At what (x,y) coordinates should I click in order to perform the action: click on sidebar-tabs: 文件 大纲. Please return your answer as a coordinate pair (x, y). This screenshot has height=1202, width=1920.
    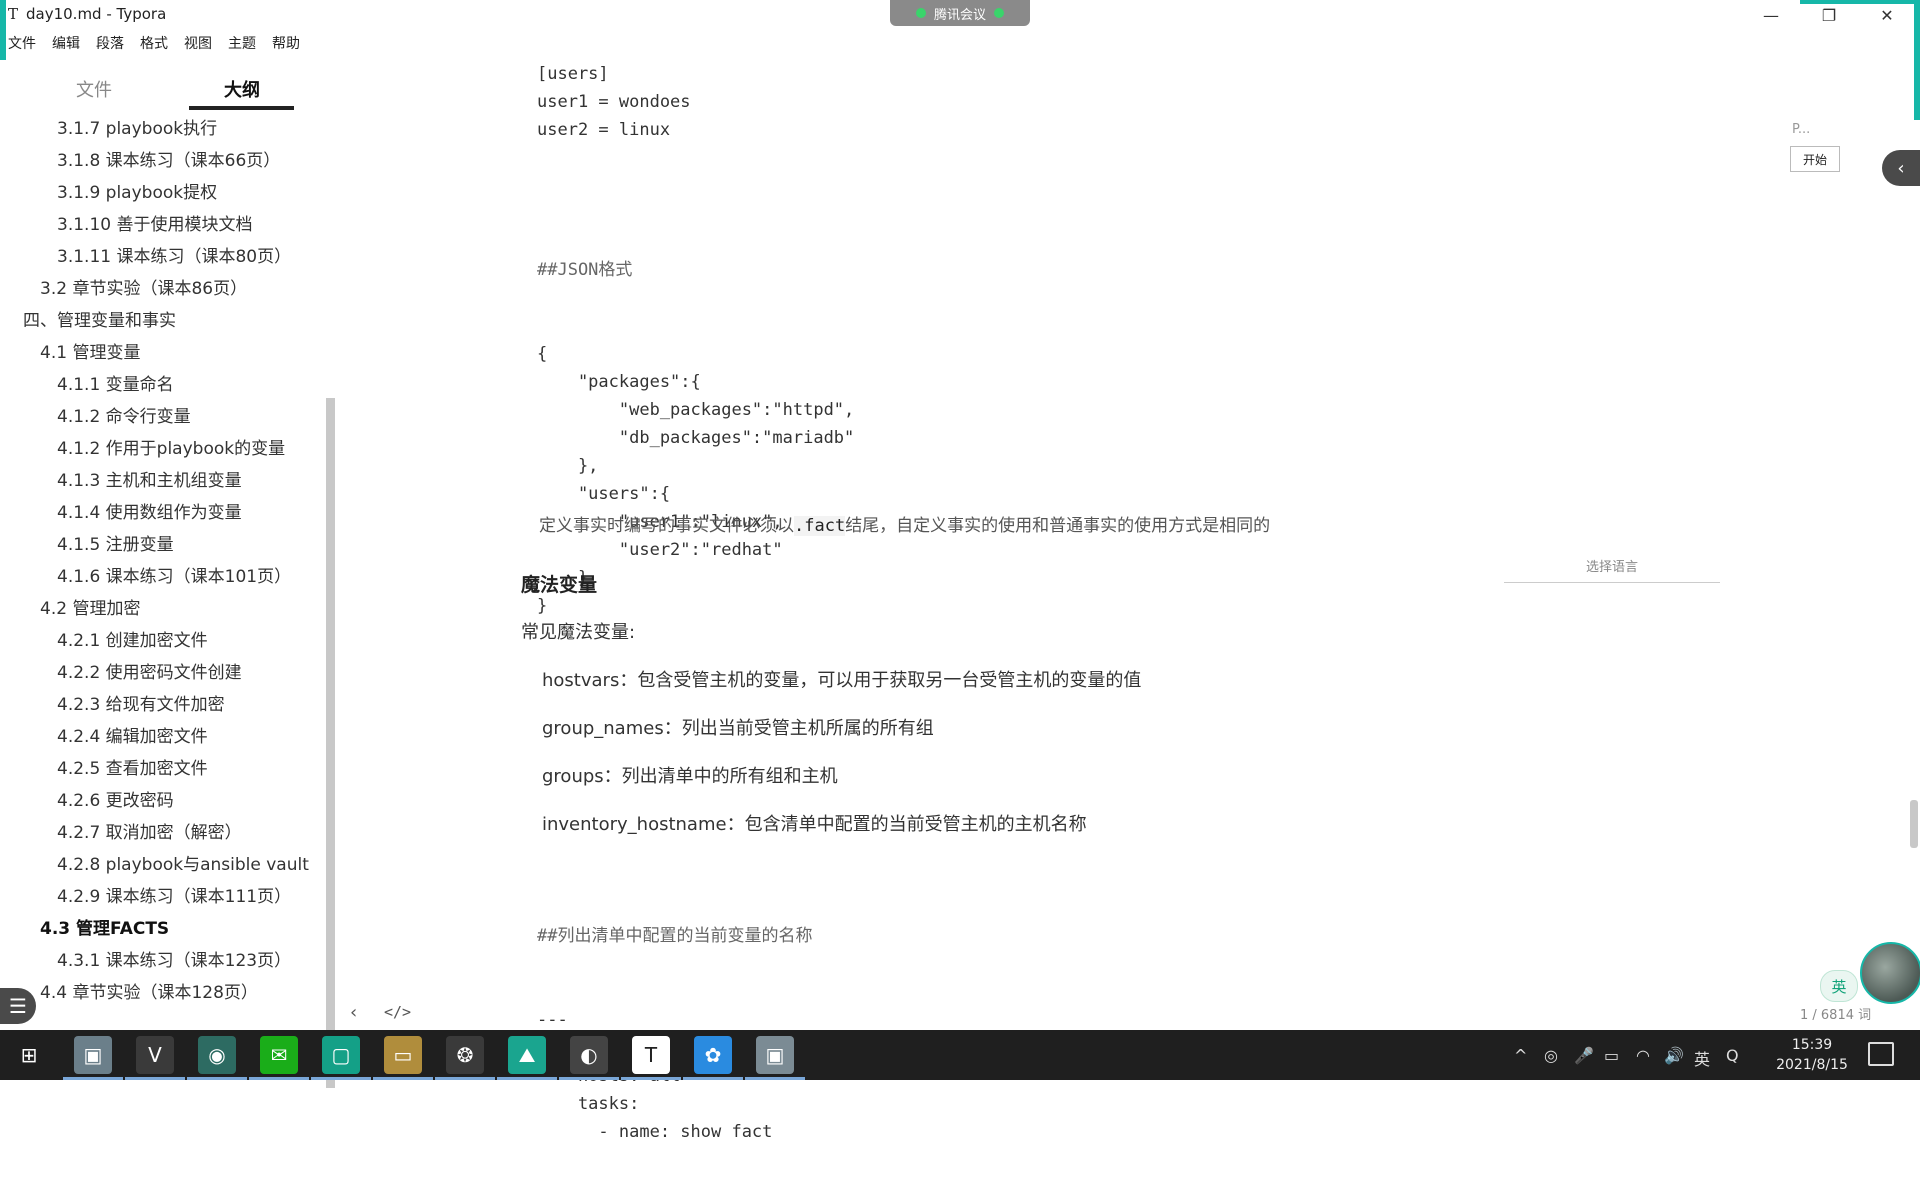
    Looking at the image, I should click on (167, 86).